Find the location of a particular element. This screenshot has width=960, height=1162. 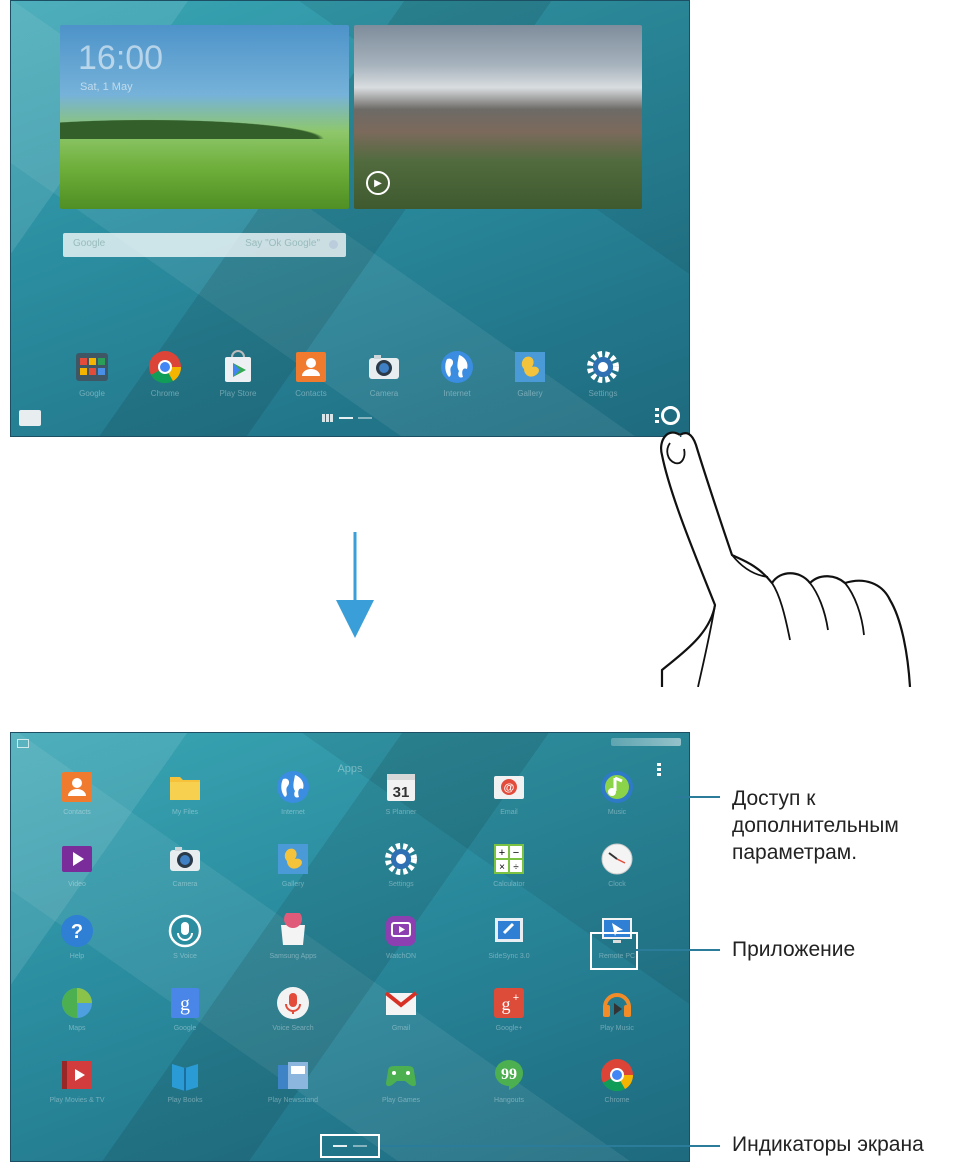

app-samsung-apps: Samsung Apps is located at coordinates (293, 938).